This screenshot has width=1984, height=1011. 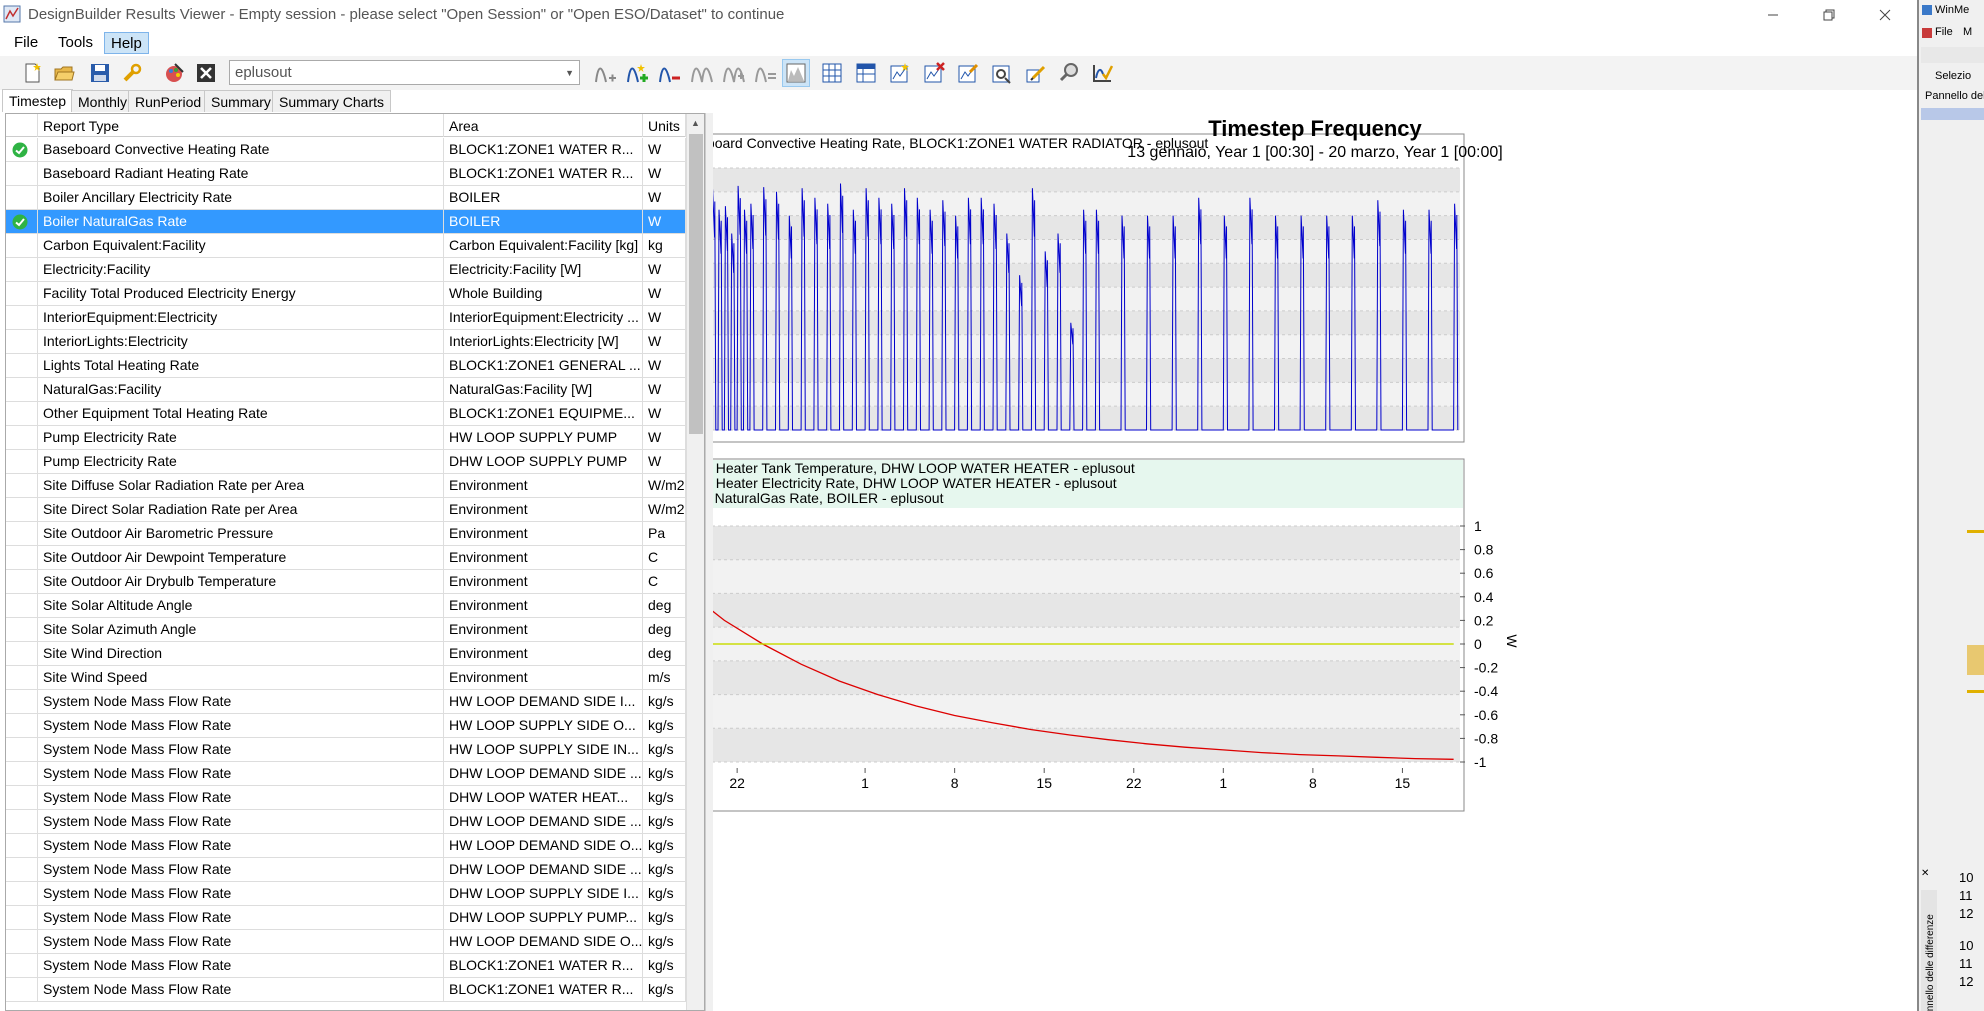 I want to click on save-button, so click(x=100, y=73).